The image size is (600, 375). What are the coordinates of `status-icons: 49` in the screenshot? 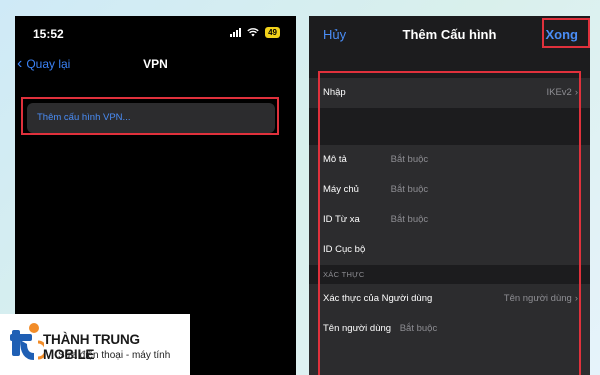 It's located at (255, 32).